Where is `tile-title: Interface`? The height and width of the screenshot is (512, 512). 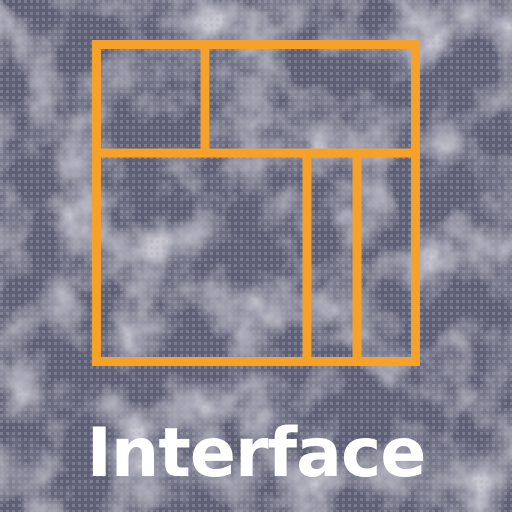 tile-title: Interface is located at coordinates (256, 453).